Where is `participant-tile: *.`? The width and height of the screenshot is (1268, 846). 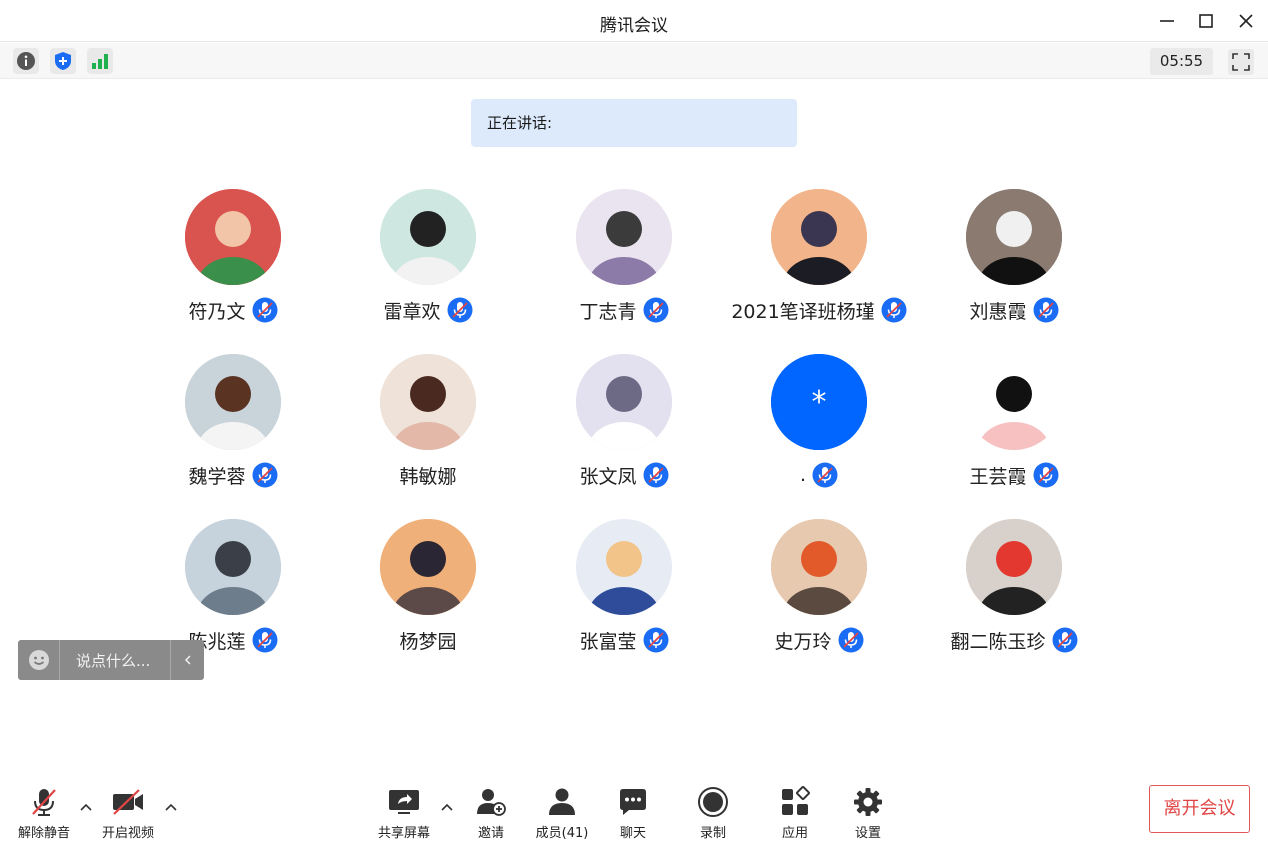 participant-tile: *. is located at coordinates (819, 429).